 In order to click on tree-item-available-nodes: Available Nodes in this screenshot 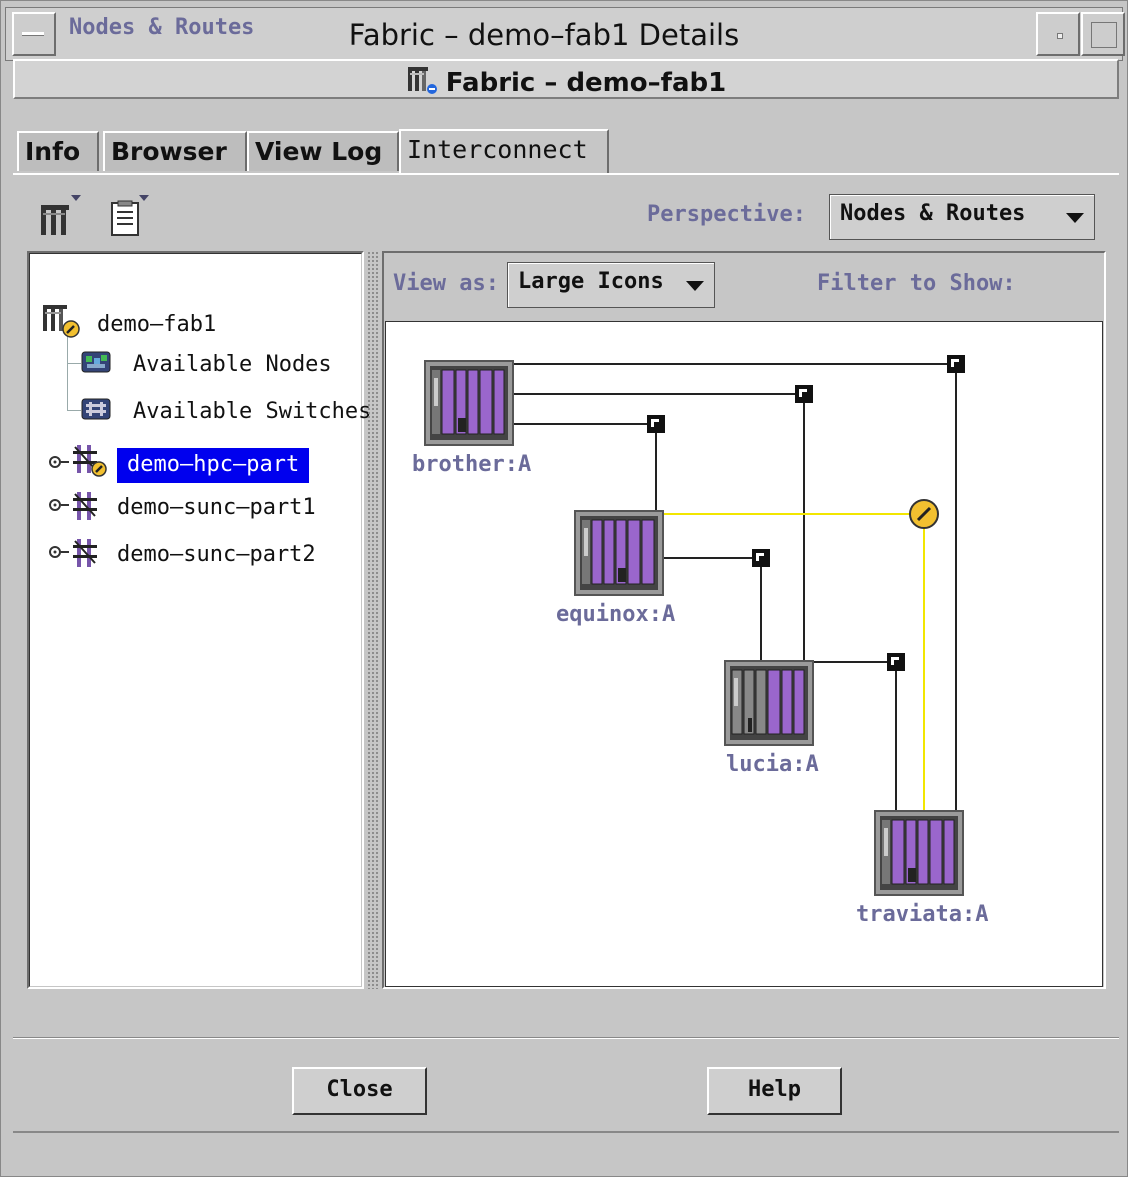, I will do `click(206, 365)`.